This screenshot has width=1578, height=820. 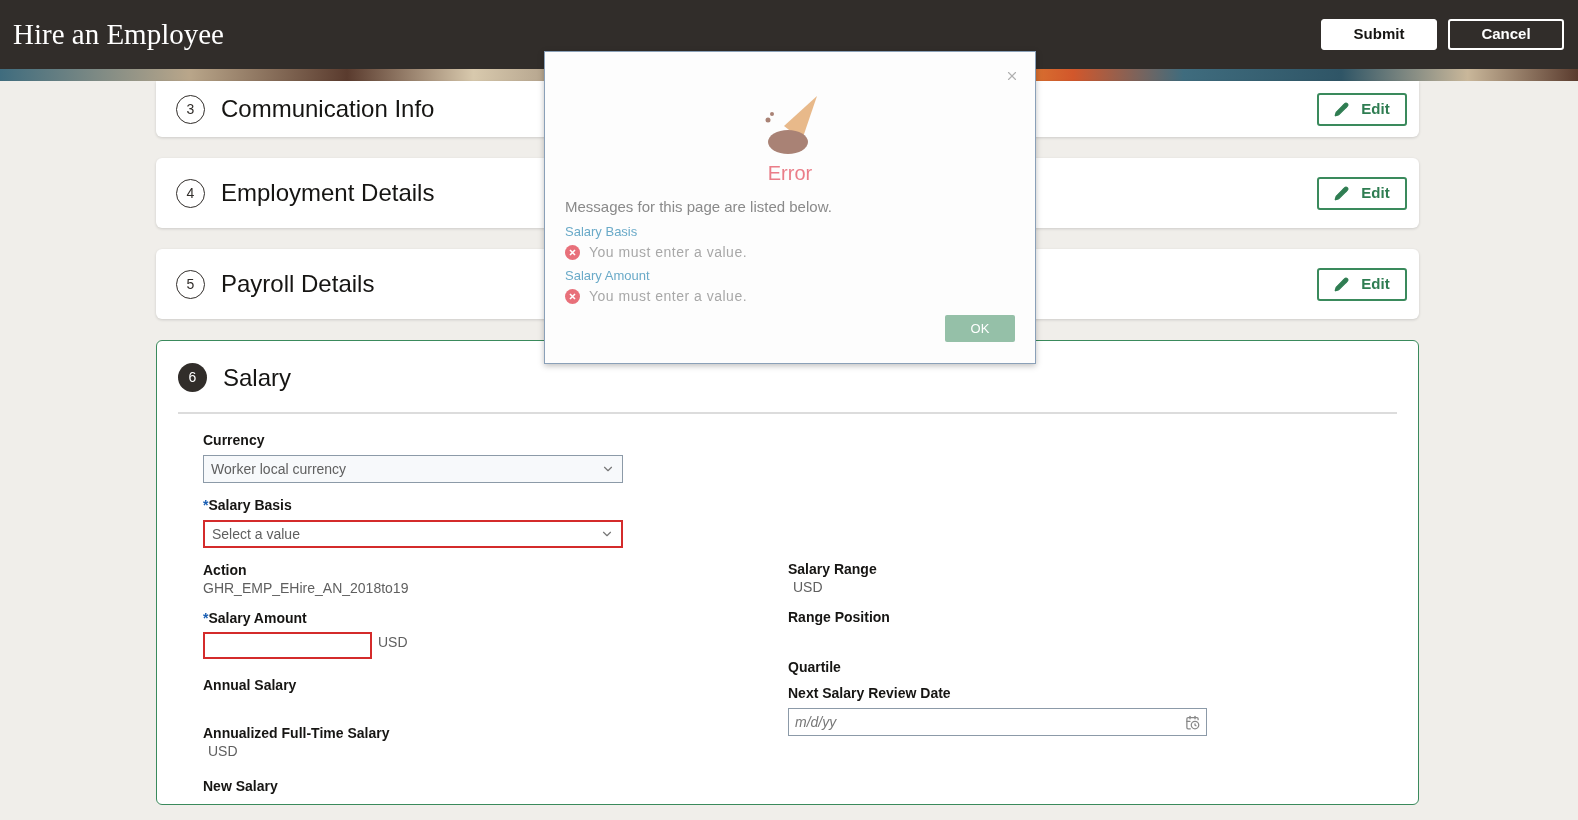 I want to click on field-link: Salary Amount, so click(x=790, y=275).